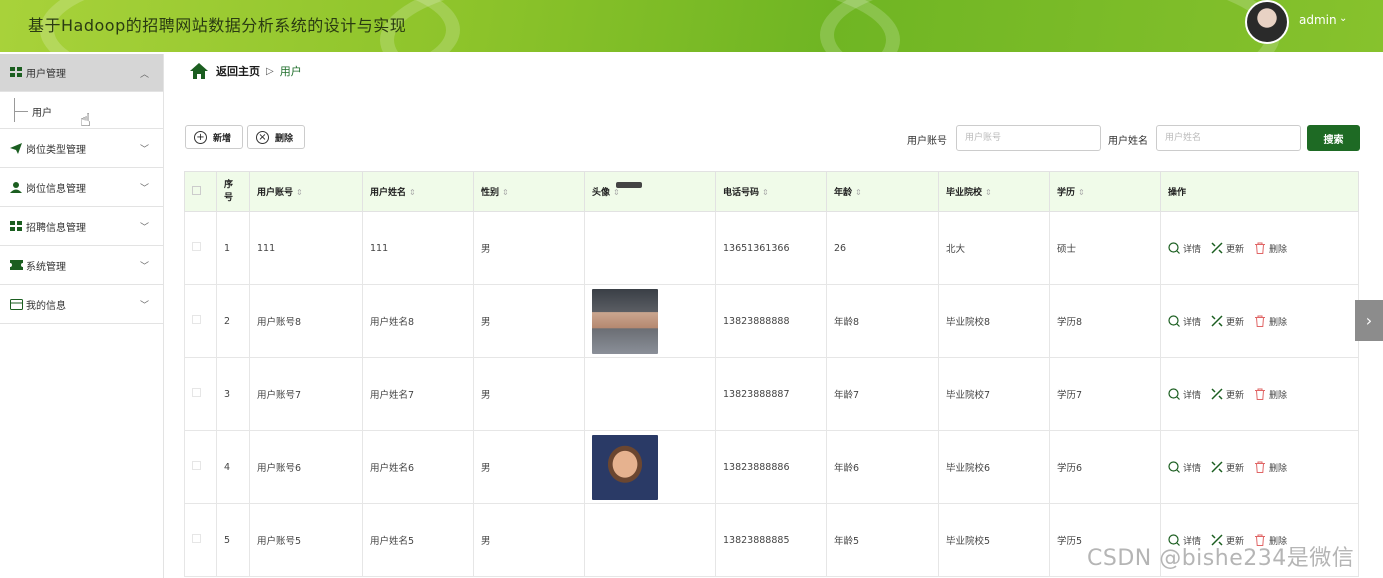 Image resolution: width=1383 pixels, height=578 pixels. Describe the element at coordinates (1217, 394) in the screenshot. I see `wrench-icon` at that location.